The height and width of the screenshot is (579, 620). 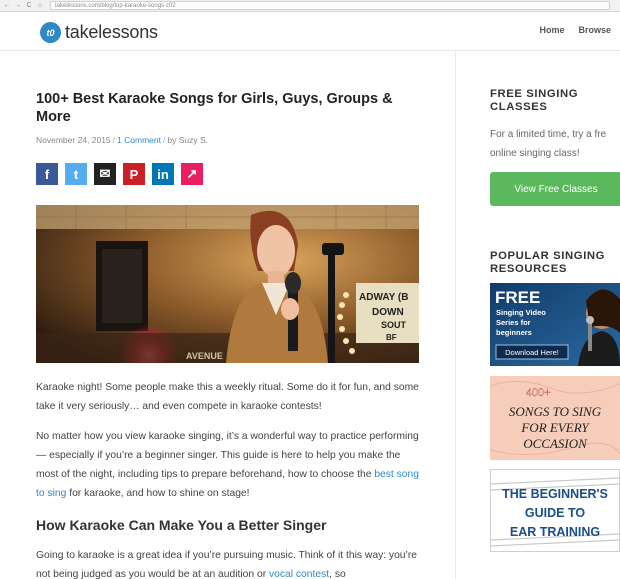 I want to click on sign-text-1: ADWAY (B, so click(x=383, y=297).